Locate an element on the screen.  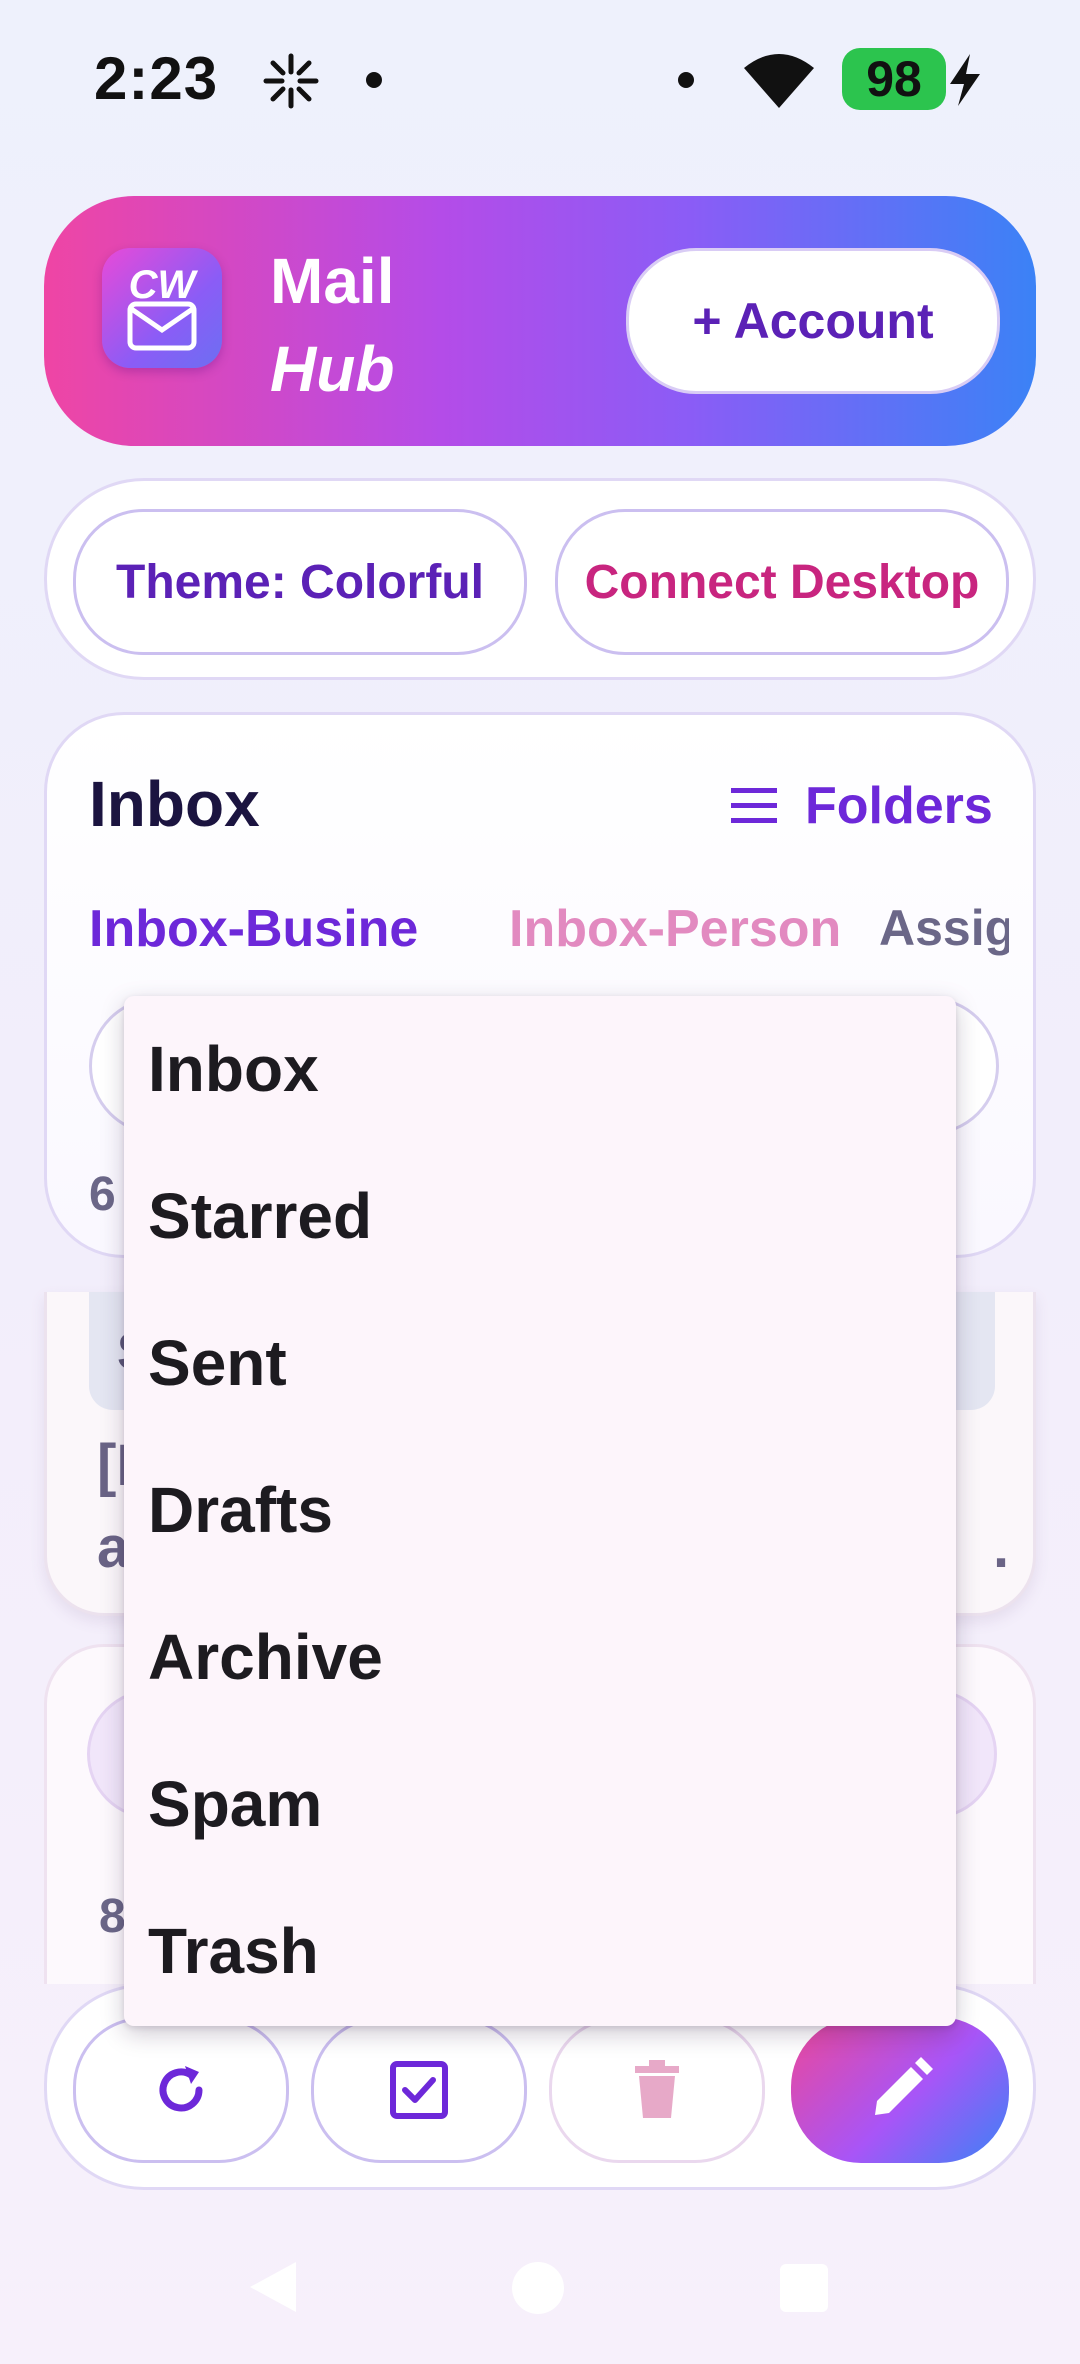
refresh-icon is located at coordinates (181, 2089).